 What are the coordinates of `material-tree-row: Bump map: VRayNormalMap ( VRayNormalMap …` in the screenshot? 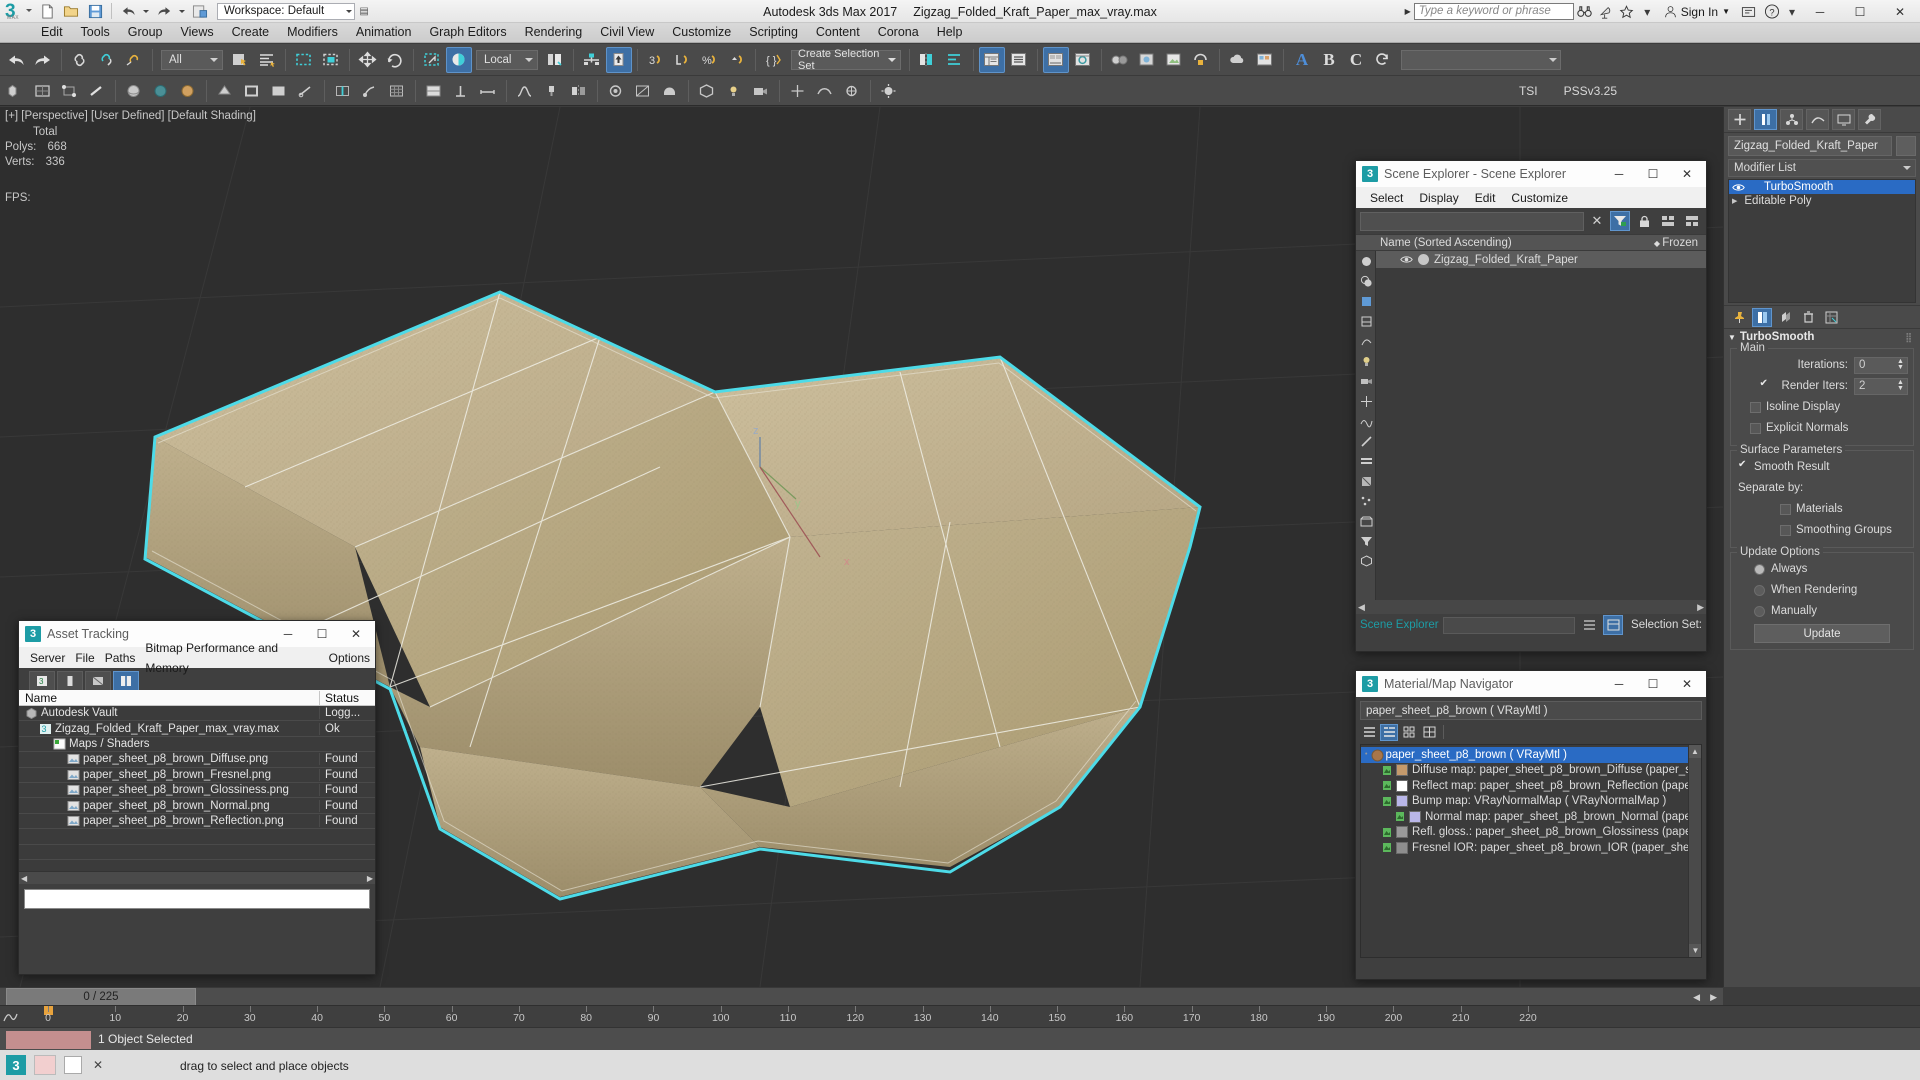 It's located at (1531, 802).